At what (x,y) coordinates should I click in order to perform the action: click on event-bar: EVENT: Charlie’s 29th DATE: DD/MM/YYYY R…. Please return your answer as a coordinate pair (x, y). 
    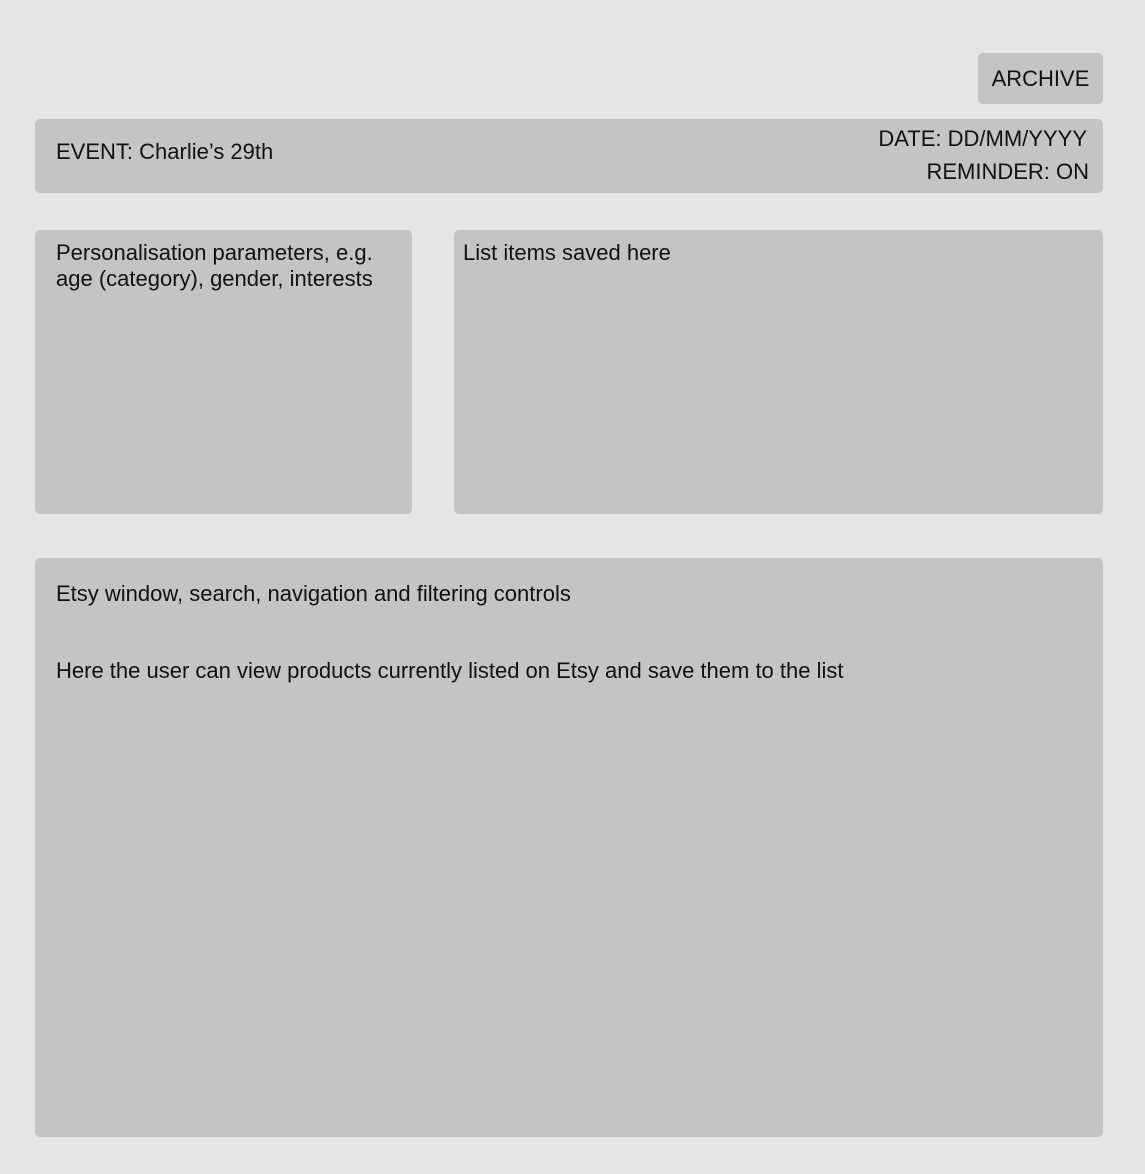
    Looking at the image, I should click on (569, 156).